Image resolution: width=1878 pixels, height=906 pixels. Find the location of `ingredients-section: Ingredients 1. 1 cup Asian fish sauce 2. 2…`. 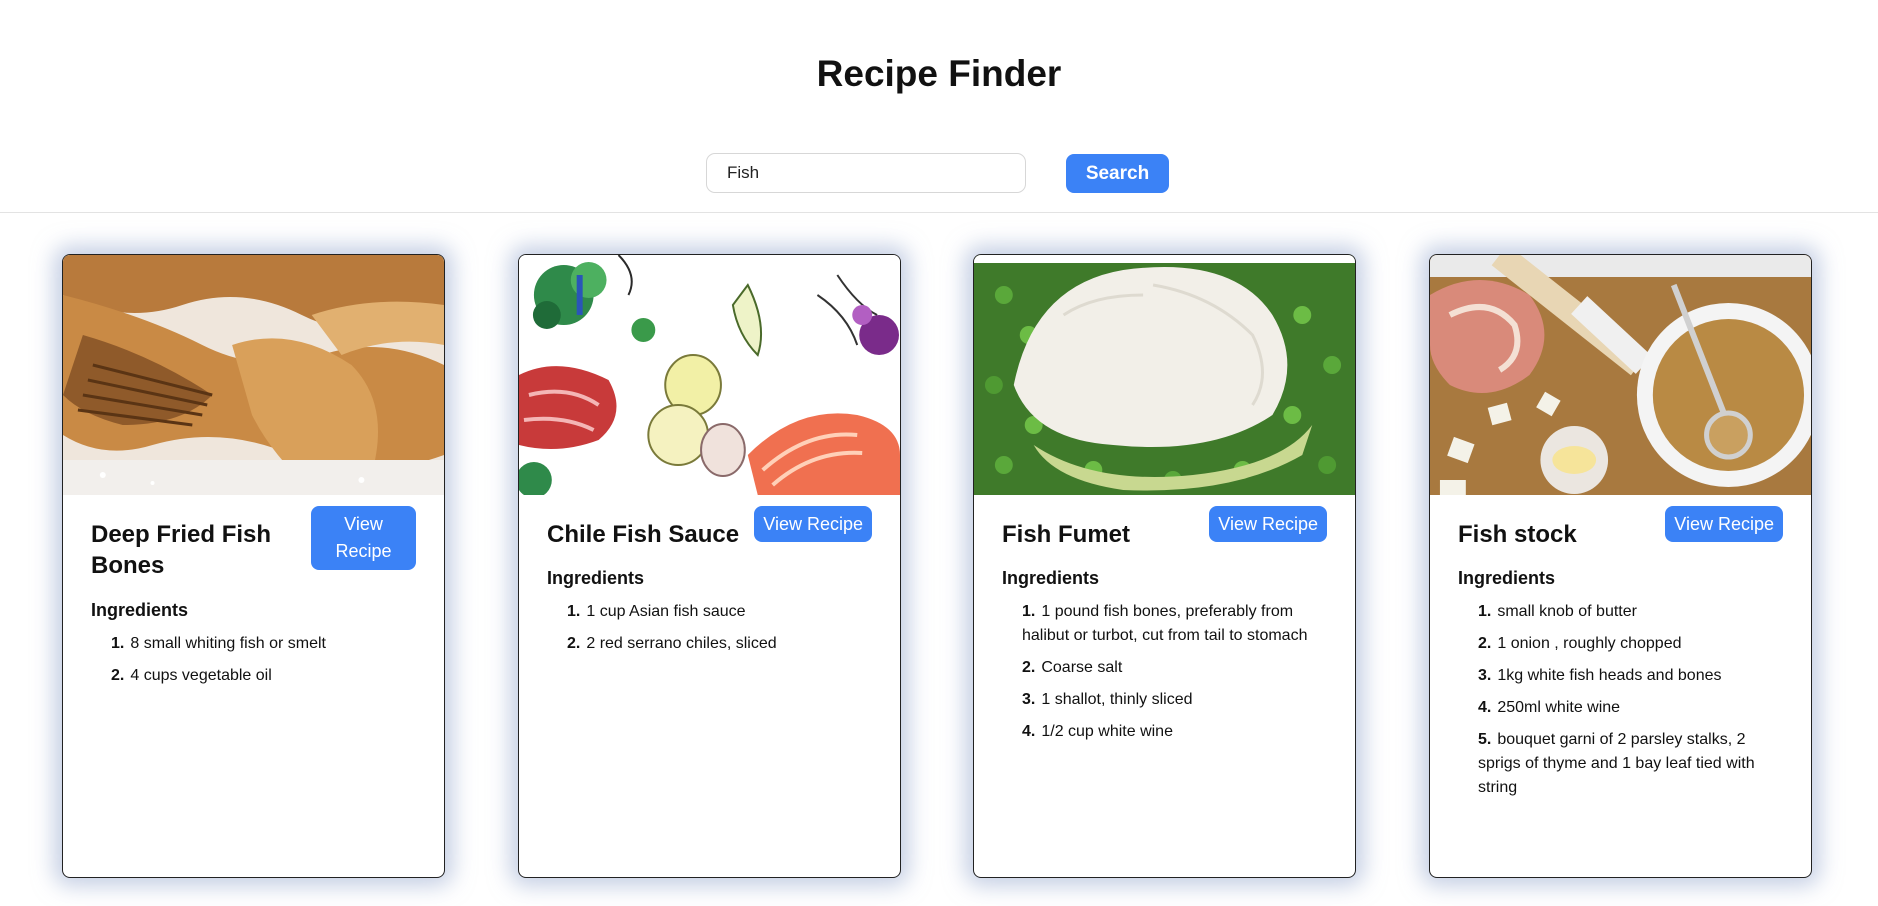

ingredients-section: Ingredients 1. 1 cup Asian fish sauce 2. 2… is located at coordinates (709, 615).